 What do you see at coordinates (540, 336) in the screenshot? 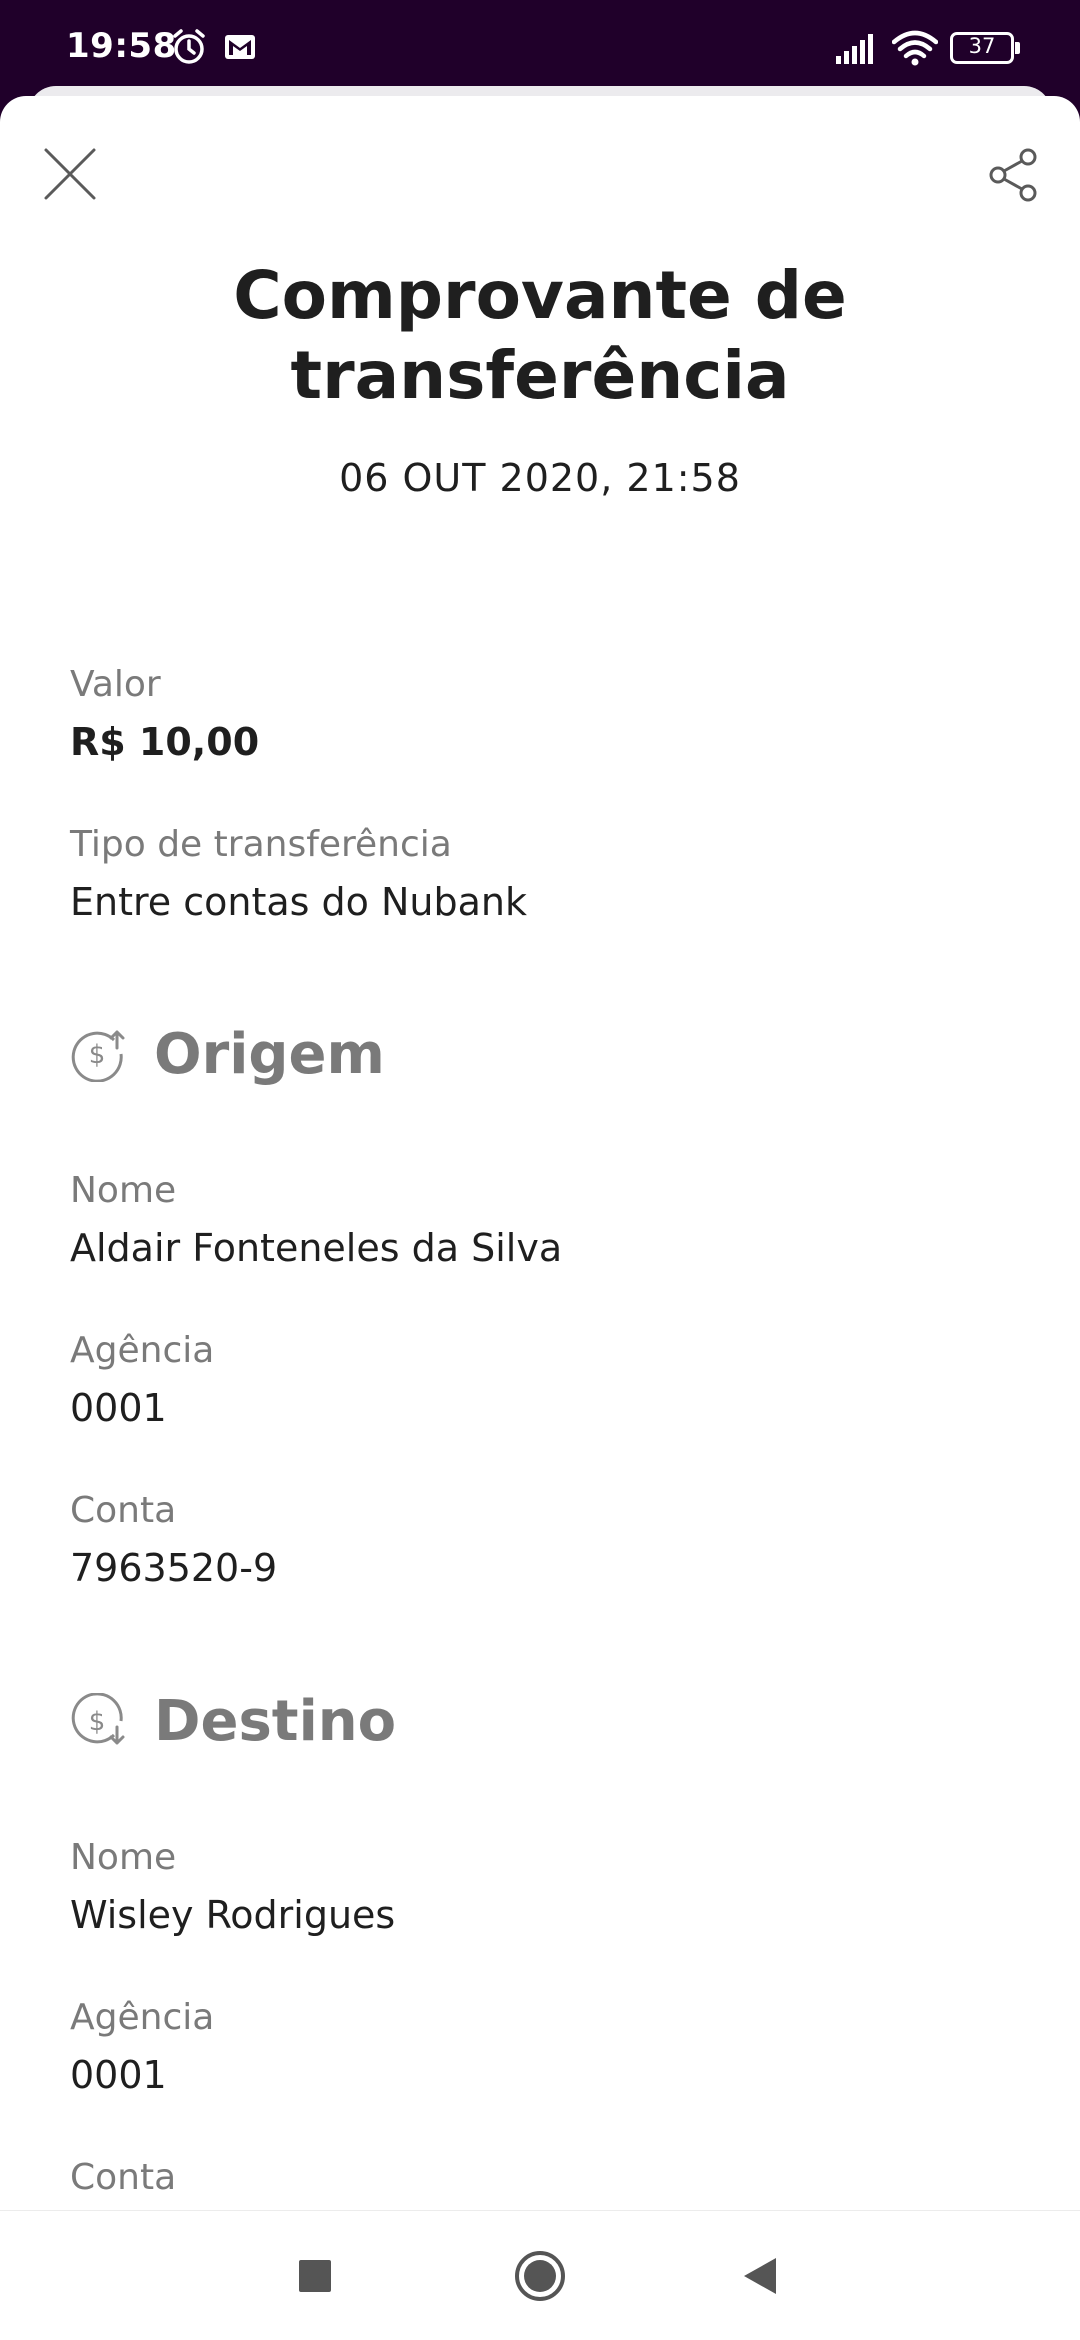
I see `page-title: Comprovante de transferência` at bounding box center [540, 336].